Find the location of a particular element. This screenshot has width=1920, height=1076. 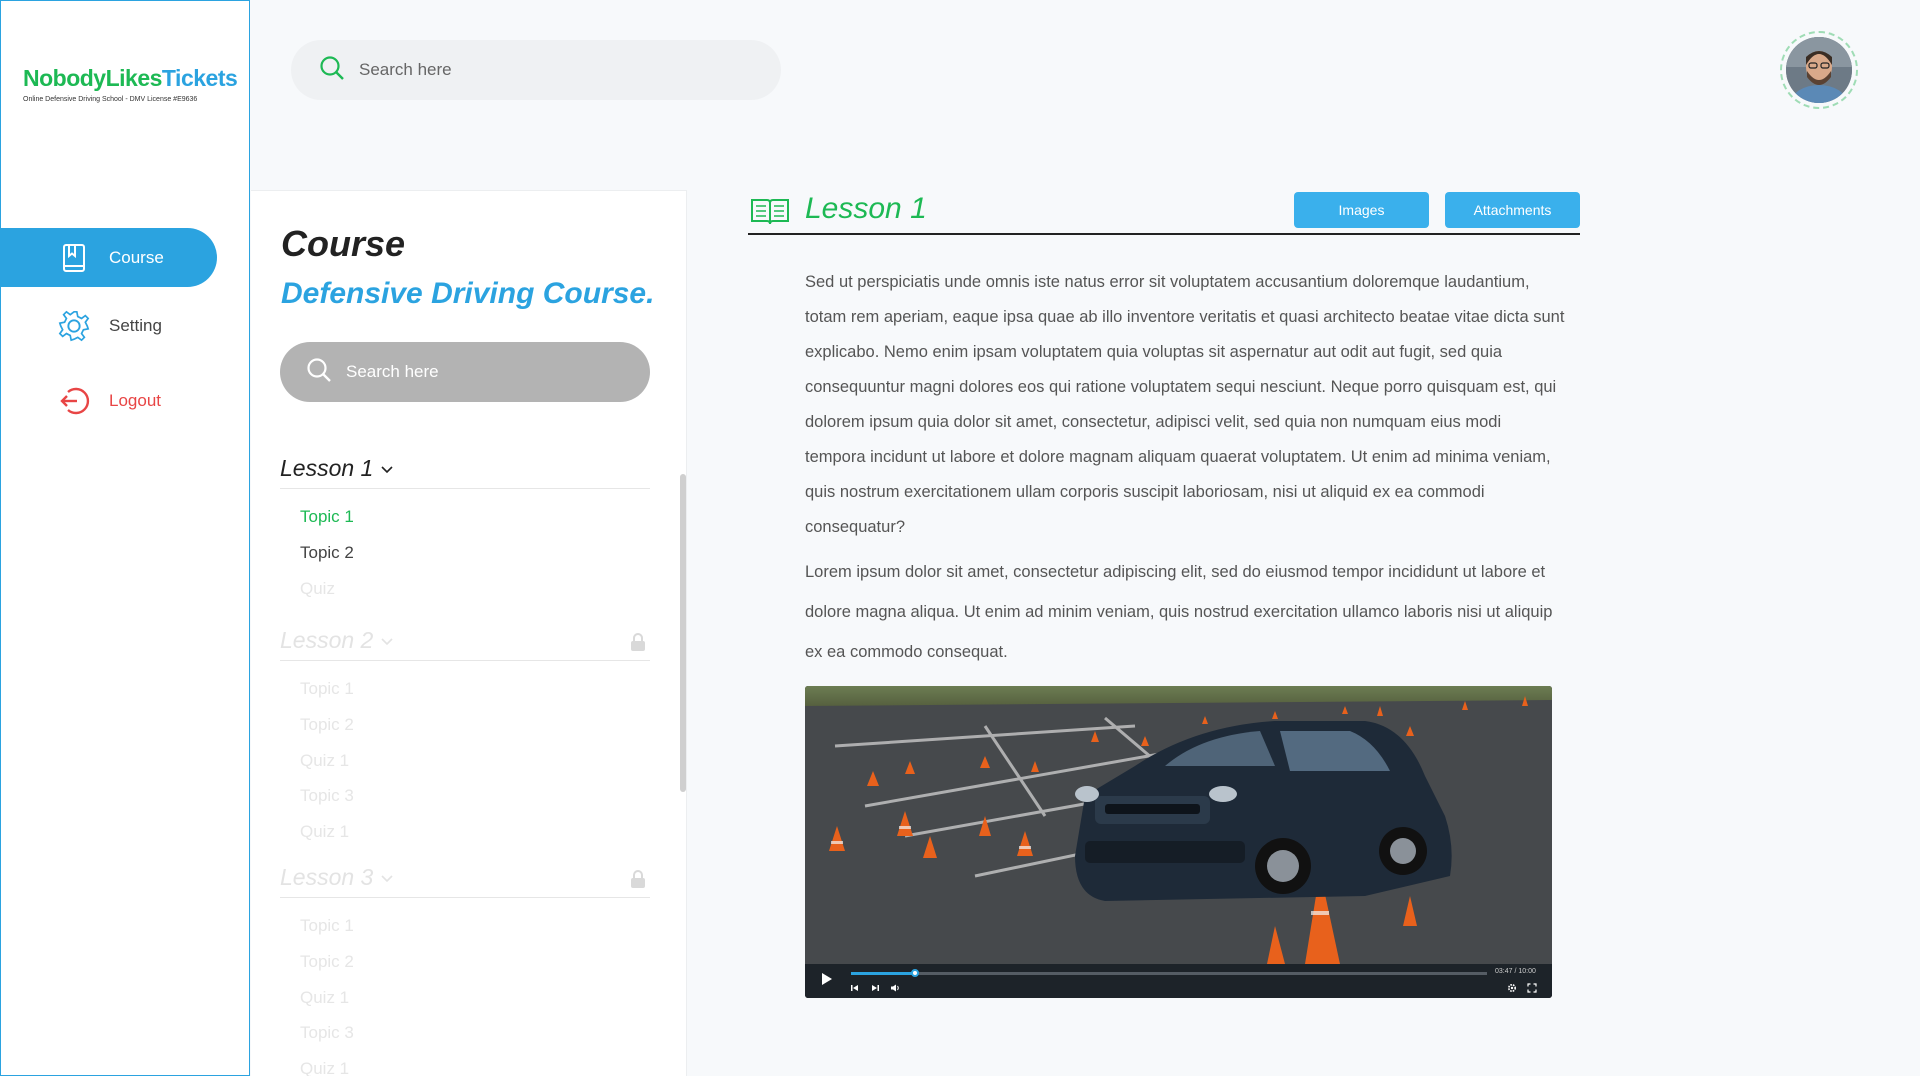

sidebar-item-setting: Setting is located at coordinates (109, 325).